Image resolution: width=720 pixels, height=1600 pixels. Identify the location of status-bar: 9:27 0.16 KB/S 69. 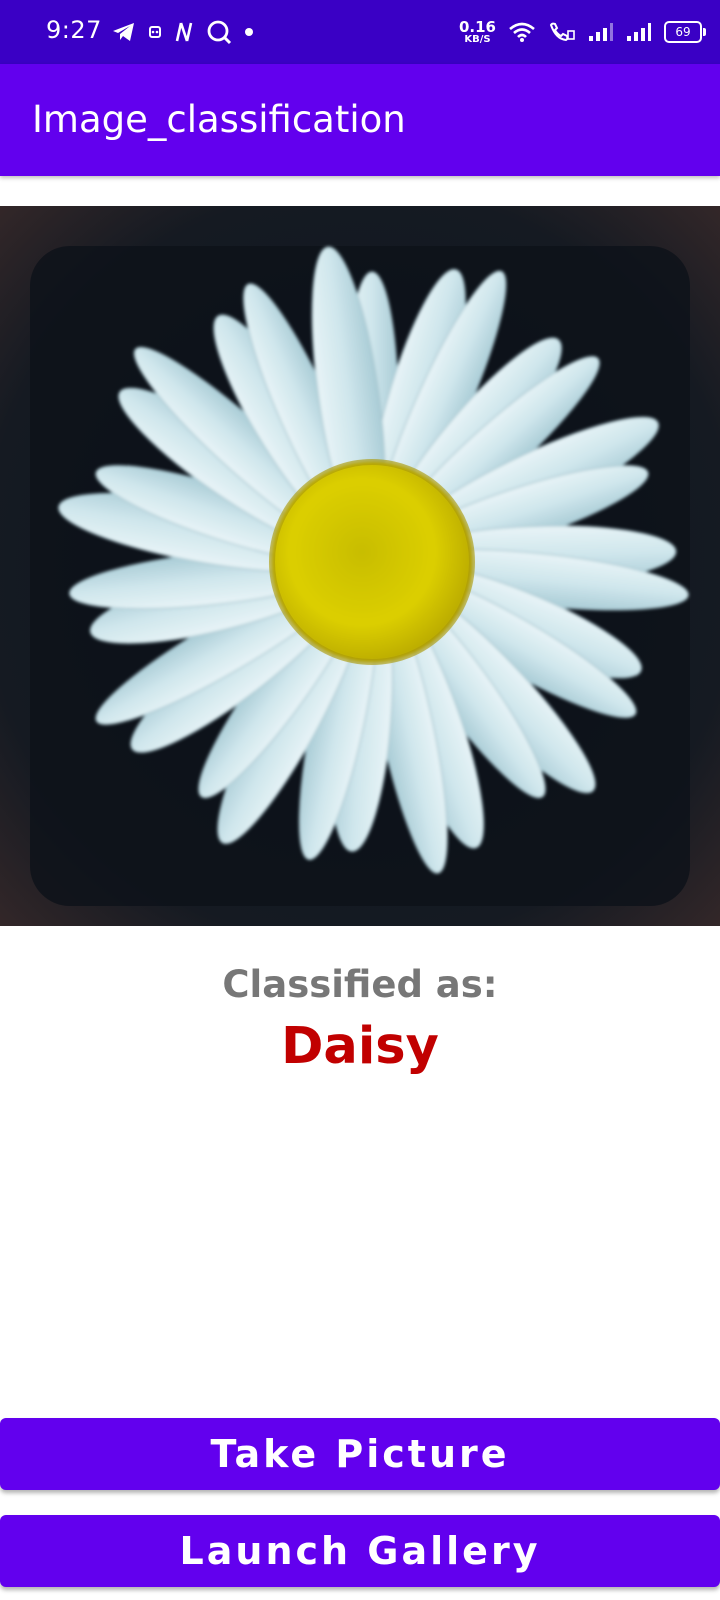
(360, 32).